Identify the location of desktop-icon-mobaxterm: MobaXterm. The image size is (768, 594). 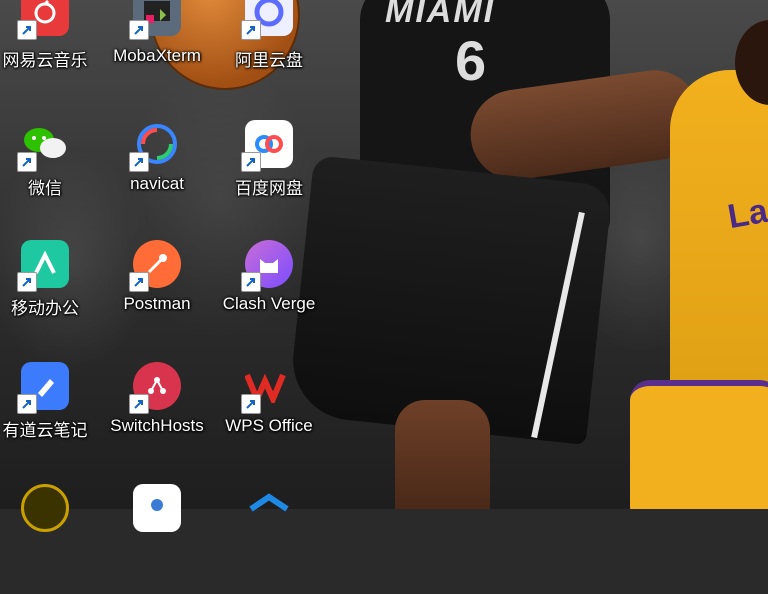
(157, 55).